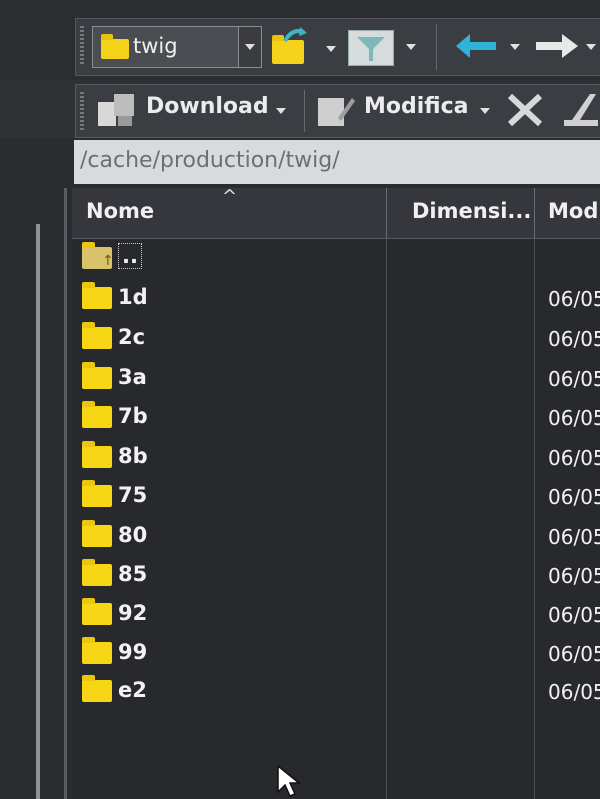 The image size is (600, 799). What do you see at coordinates (210, 160) in the screenshot?
I see `path-value: /cache/production/twig/` at bounding box center [210, 160].